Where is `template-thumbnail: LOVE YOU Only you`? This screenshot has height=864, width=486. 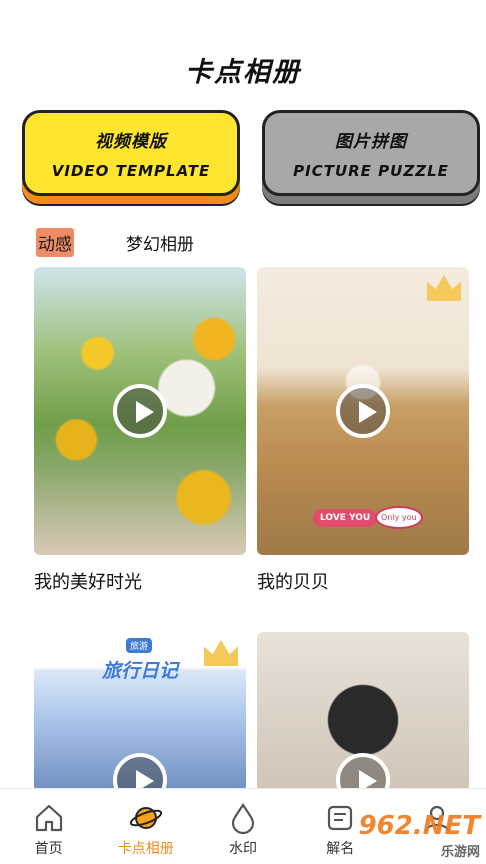 template-thumbnail: LOVE YOU Only you is located at coordinates (363, 411).